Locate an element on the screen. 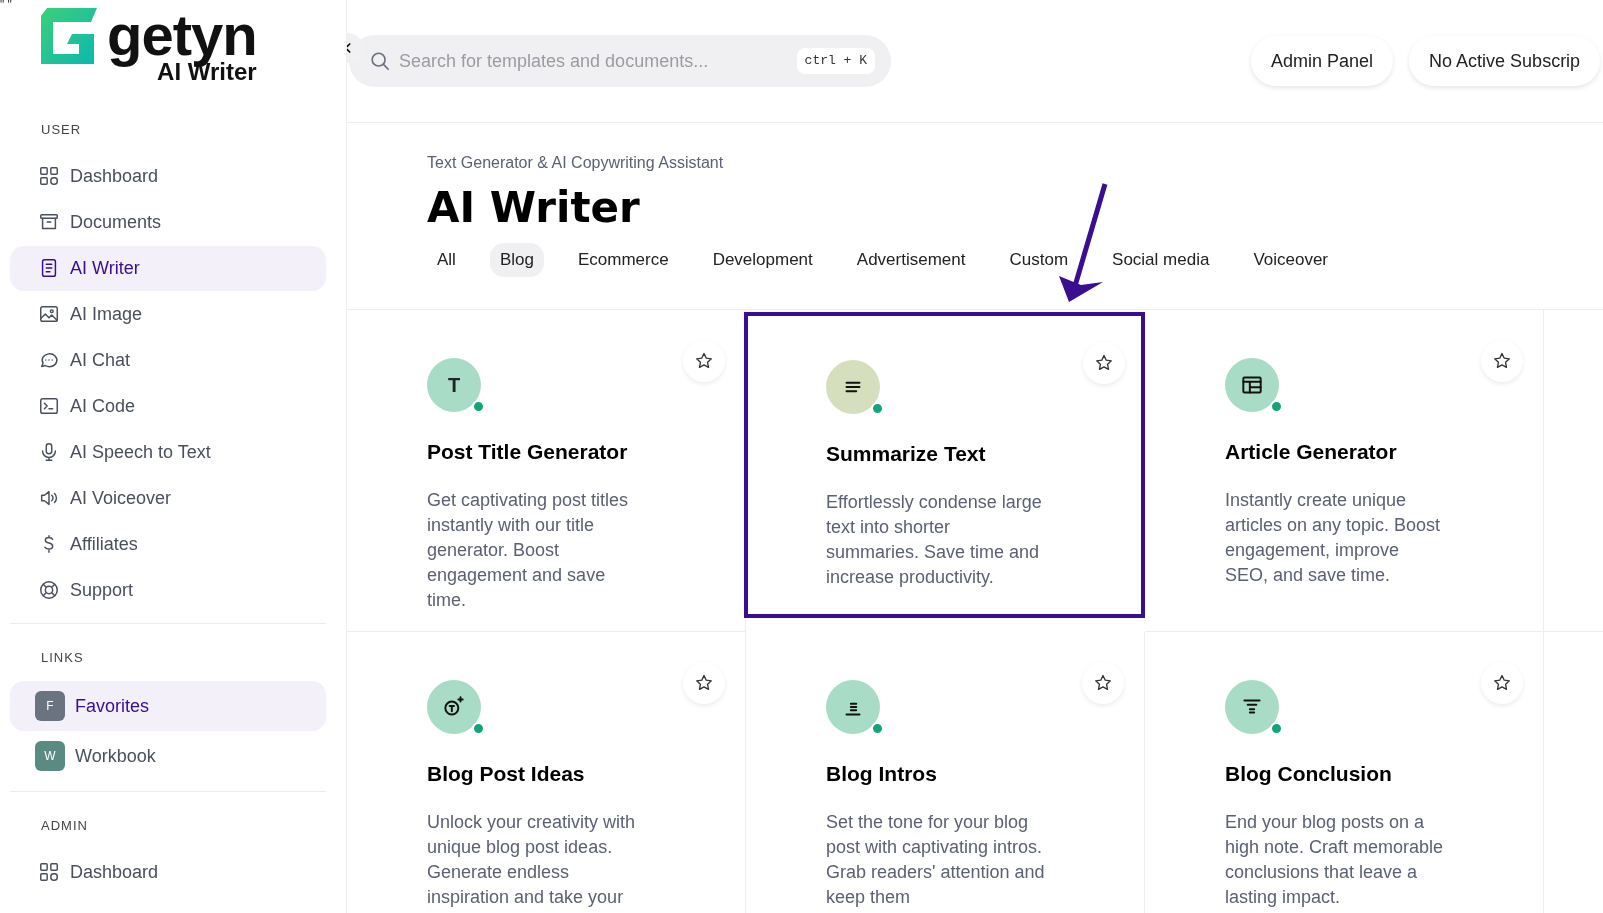 The image size is (1603, 913). sidebar-link: W Workbook is located at coordinates (168, 756).